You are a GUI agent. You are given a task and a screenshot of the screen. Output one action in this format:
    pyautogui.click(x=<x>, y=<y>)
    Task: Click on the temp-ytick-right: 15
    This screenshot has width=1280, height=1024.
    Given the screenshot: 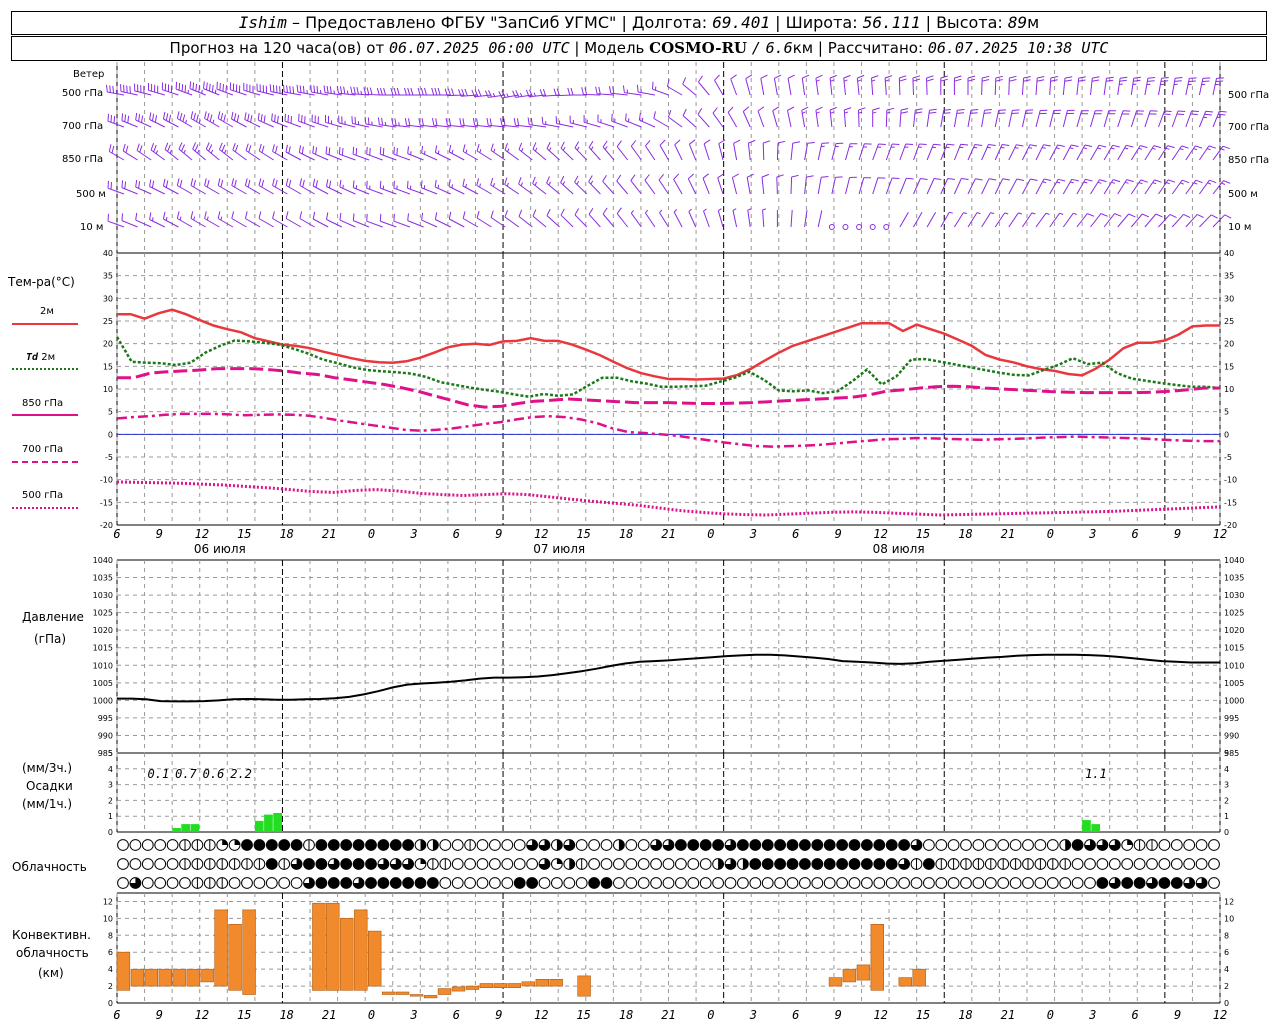 What is the action you would take?
    pyautogui.click(x=1229, y=366)
    